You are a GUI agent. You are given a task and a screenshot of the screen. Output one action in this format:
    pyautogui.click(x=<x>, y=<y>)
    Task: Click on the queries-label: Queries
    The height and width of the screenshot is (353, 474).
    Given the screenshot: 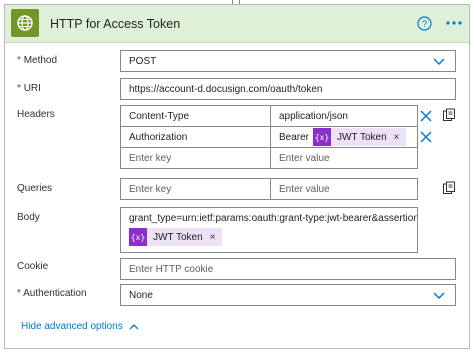 What is the action you would take?
    pyautogui.click(x=35, y=188)
    